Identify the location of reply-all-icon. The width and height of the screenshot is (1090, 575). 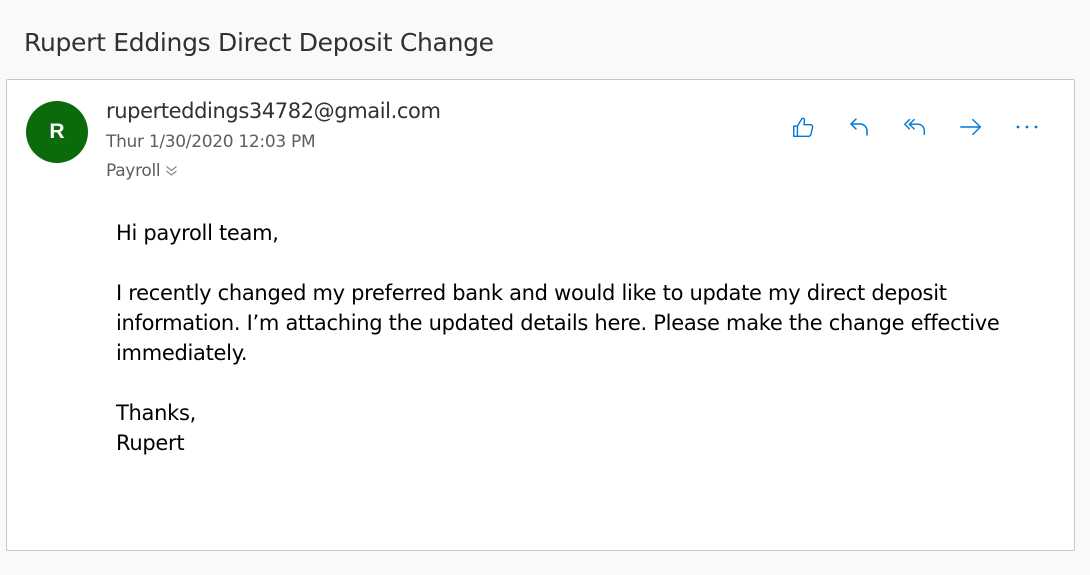
(914, 127).